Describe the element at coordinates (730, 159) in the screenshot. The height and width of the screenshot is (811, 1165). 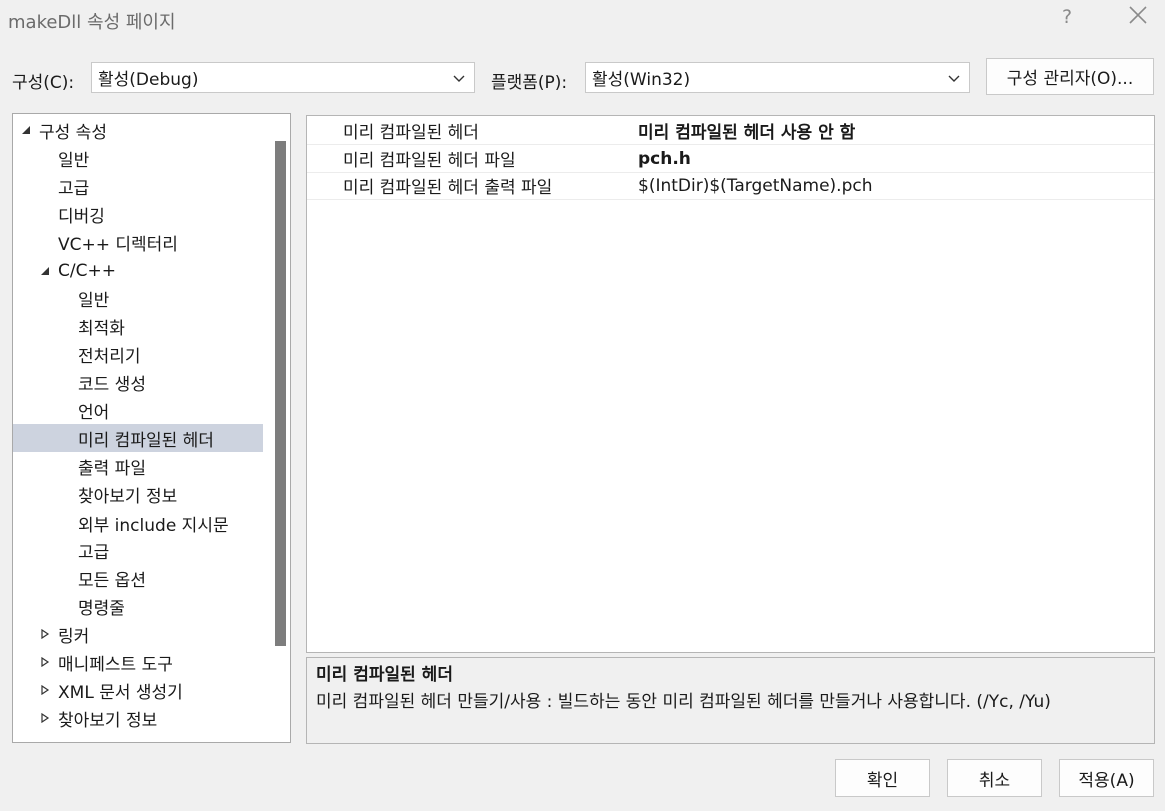
I see `property-row: 미리 컴파일된 헤더 파일 pch.h` at that location.